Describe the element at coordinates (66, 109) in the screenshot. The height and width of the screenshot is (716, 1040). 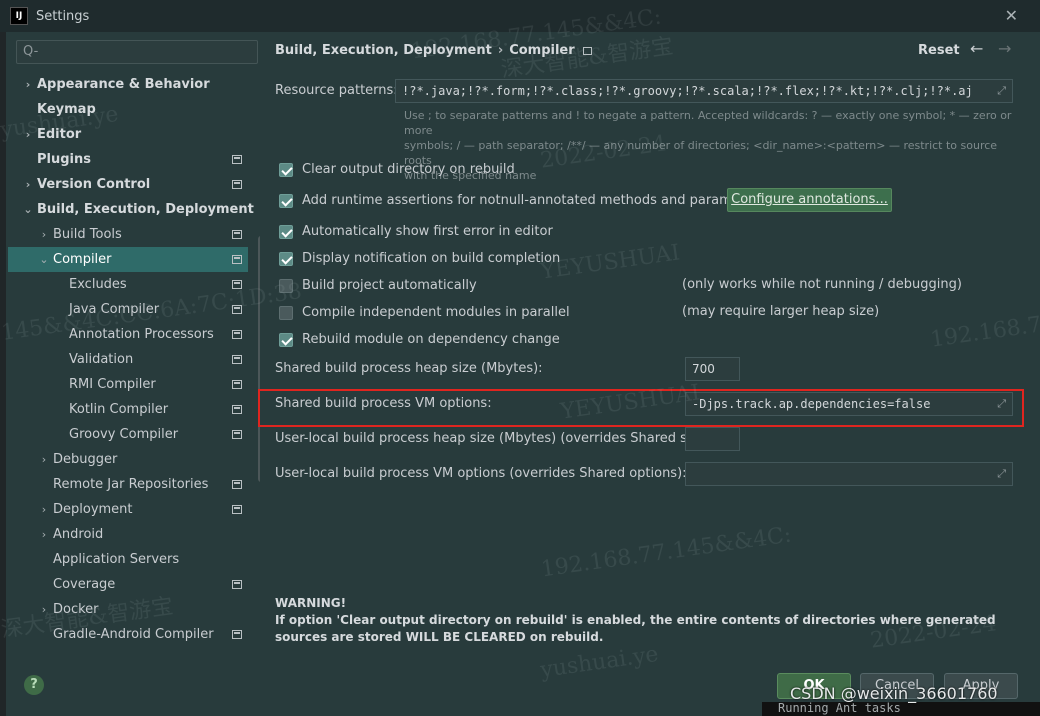
I see `sidebar-item-label: Keymap` at that location.